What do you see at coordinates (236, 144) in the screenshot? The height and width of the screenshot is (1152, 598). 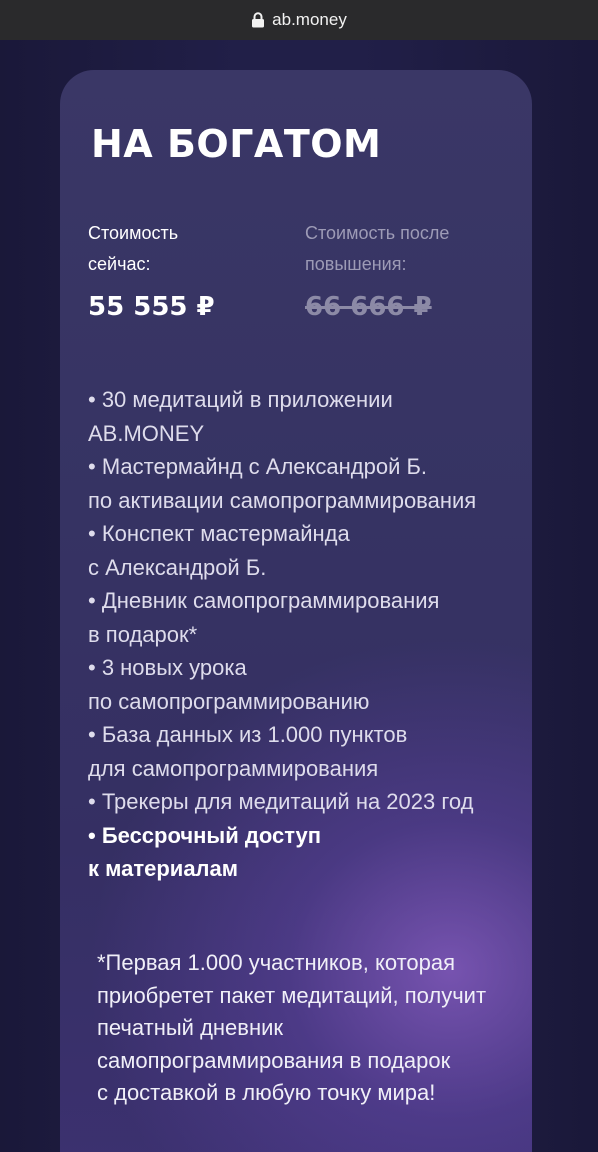 I see `tariff-title: НА БОГАТОМ` at bounding box center [236, 144].